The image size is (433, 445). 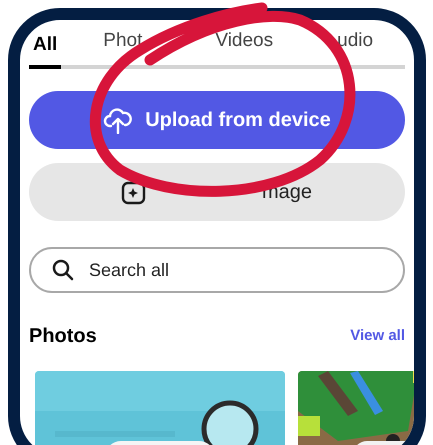 What do you see at coordinates (217, 270) in the screenshot?
I see `search-field: Search all` at bounding box center [217, 270].